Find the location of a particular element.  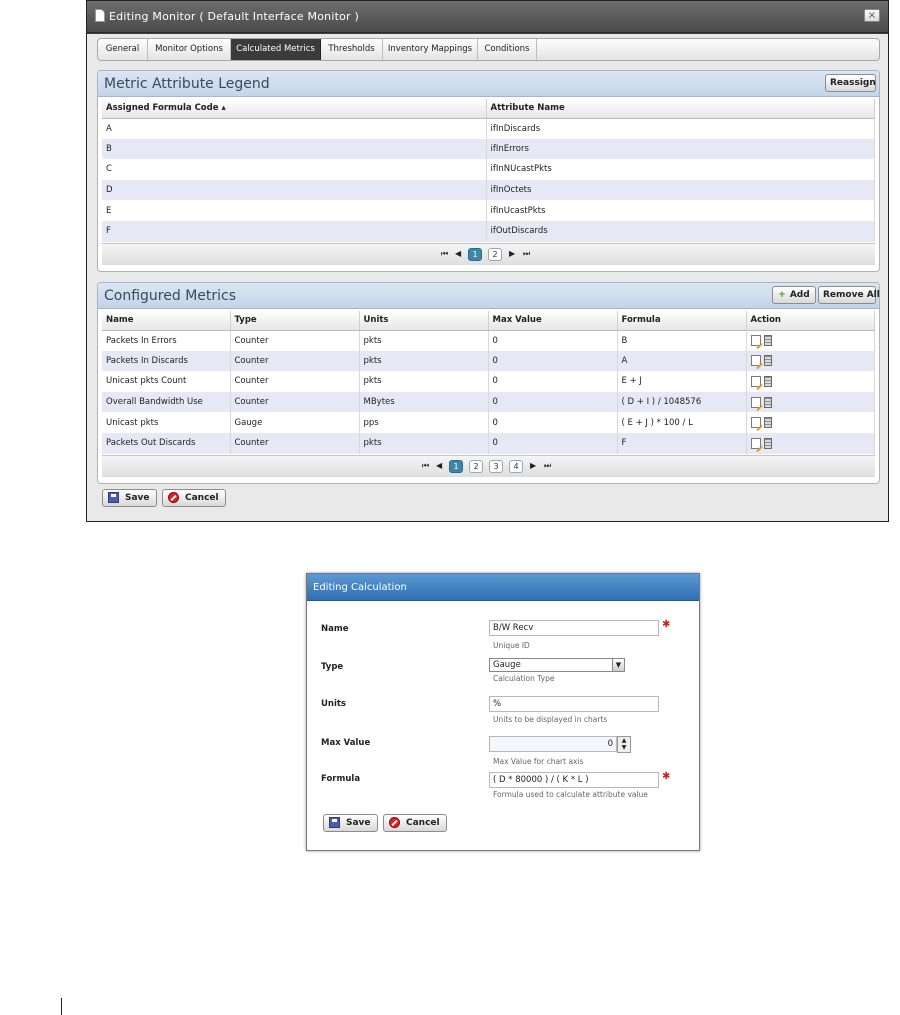

tab-calculated-metrics: Calculated Metrics is located at coordinates (276, 49).